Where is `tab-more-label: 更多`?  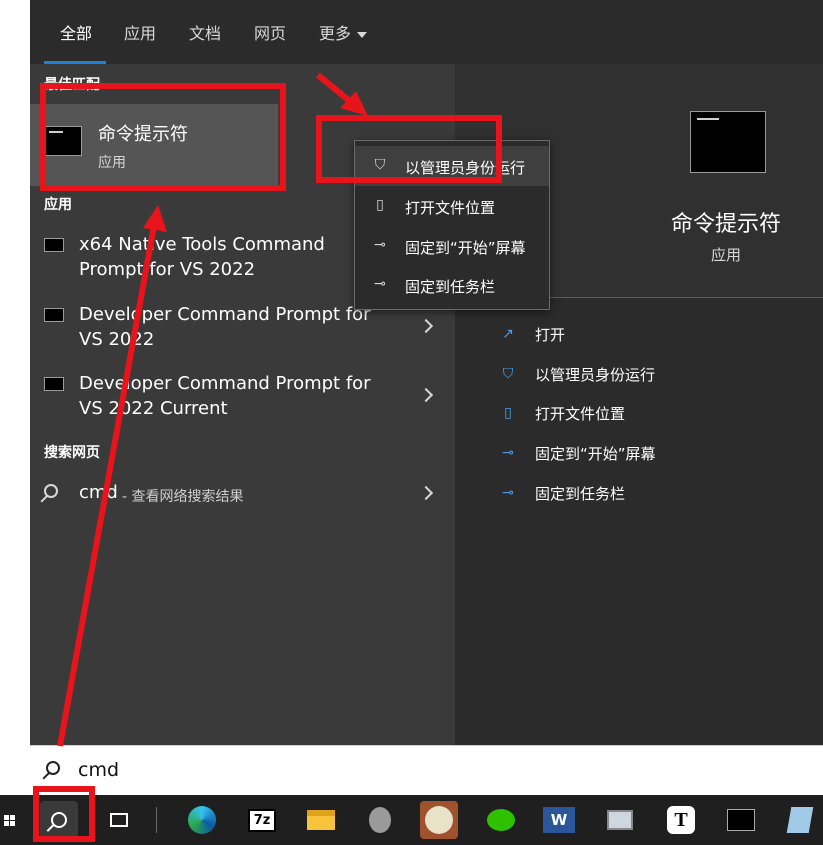
tab-more-label: 更多 is located at coordinates (335, 33).